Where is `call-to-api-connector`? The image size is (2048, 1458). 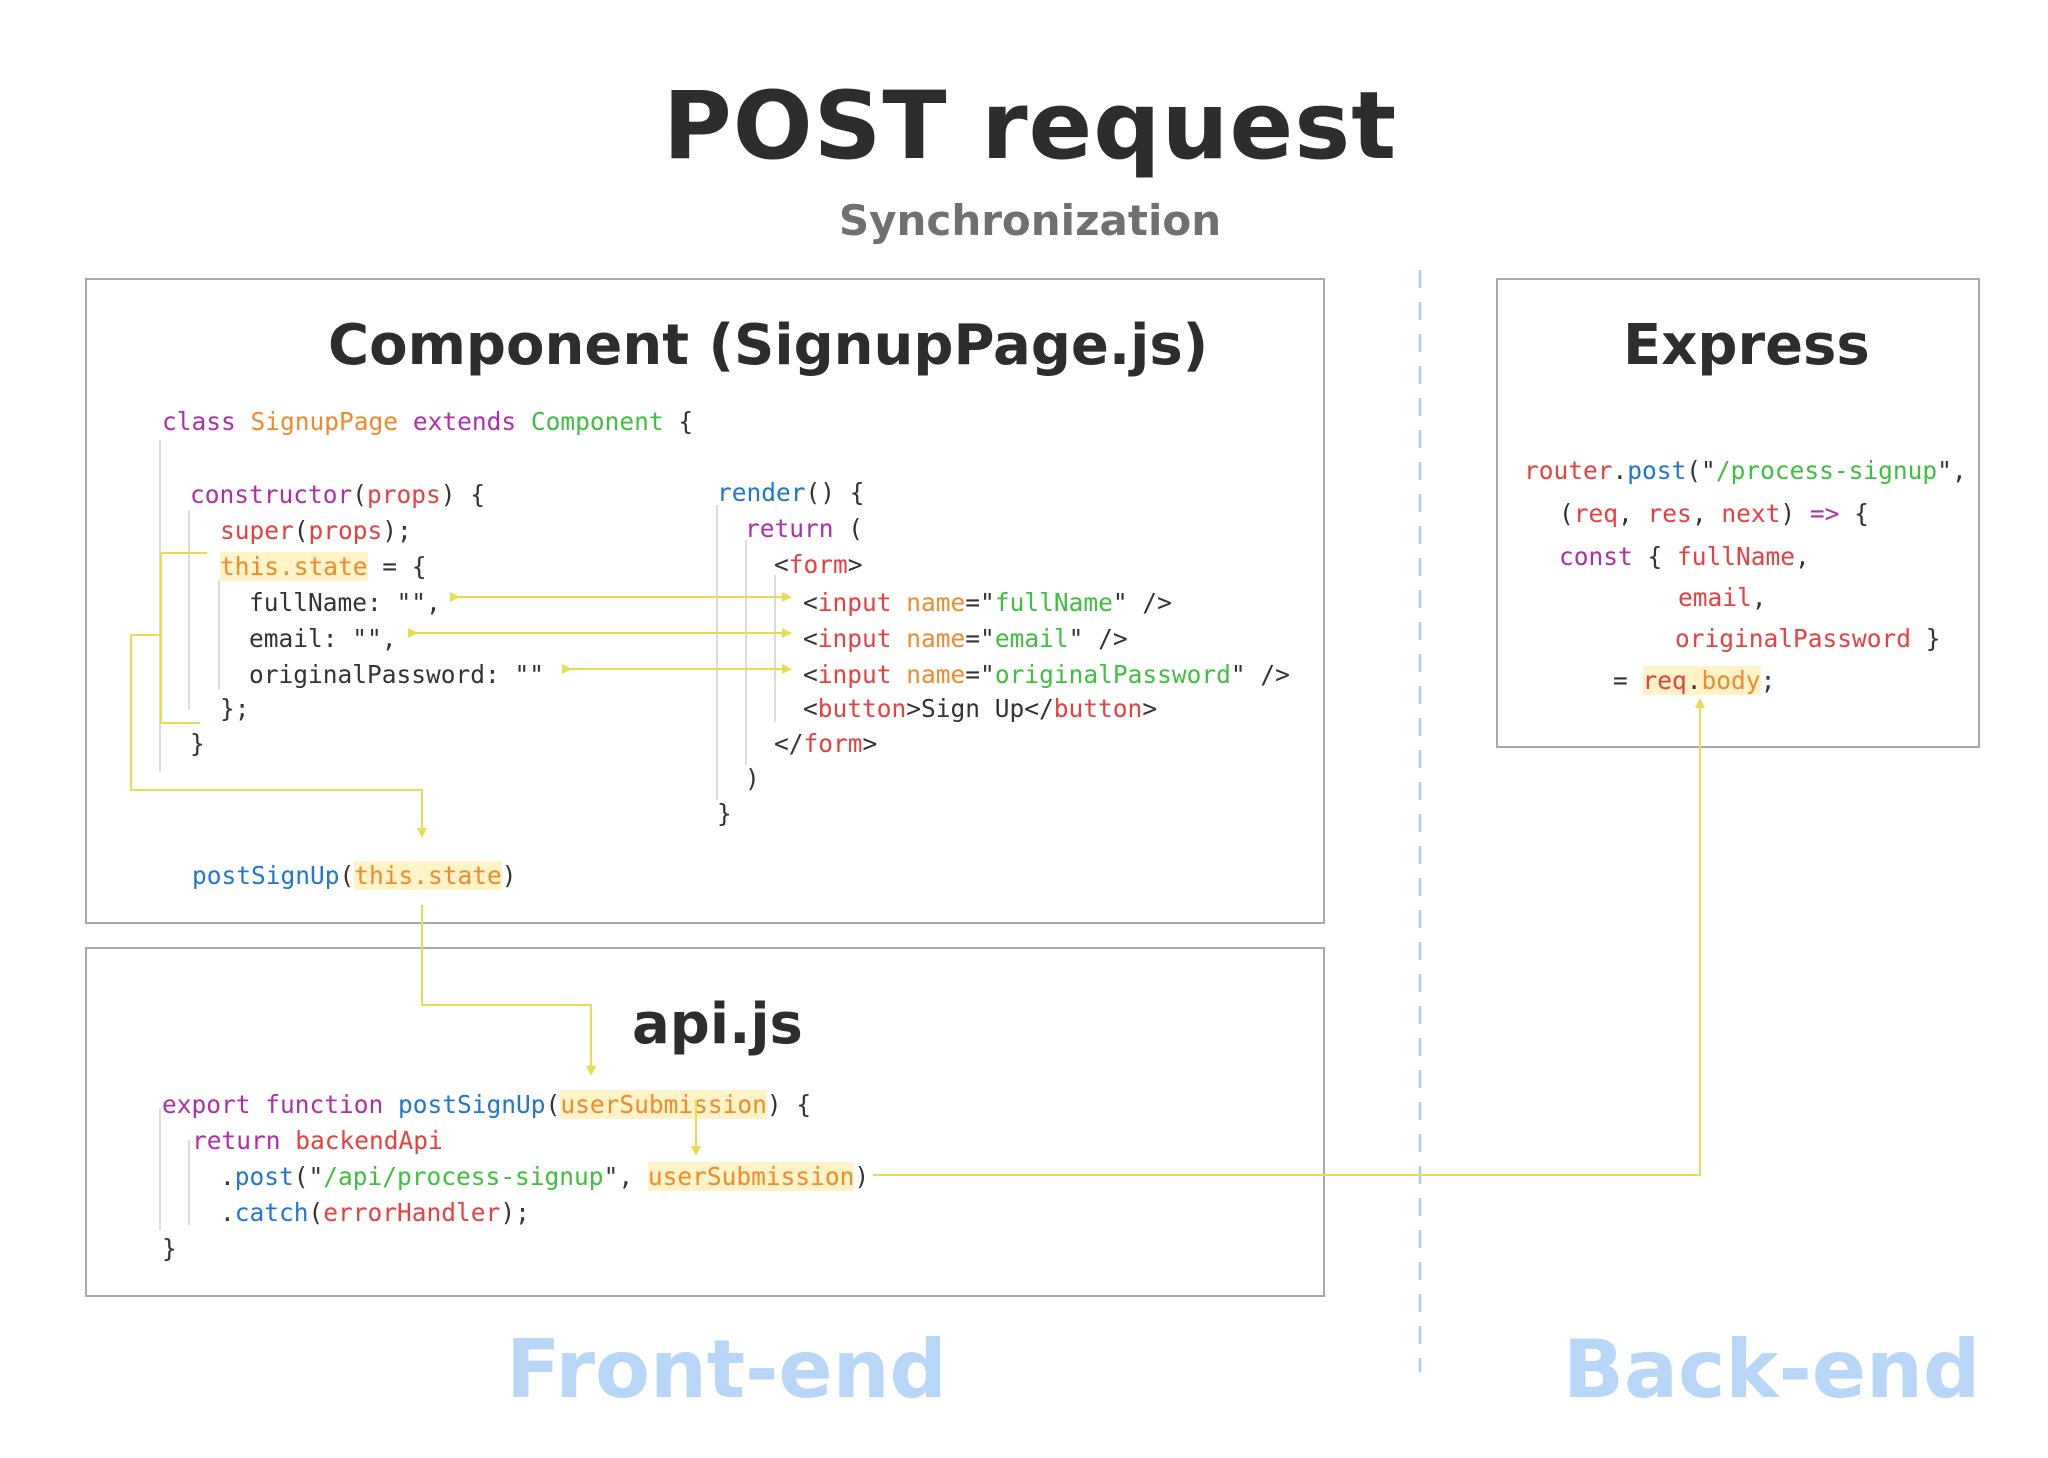
call-to-api-connector is located at coordinates (508, 990).